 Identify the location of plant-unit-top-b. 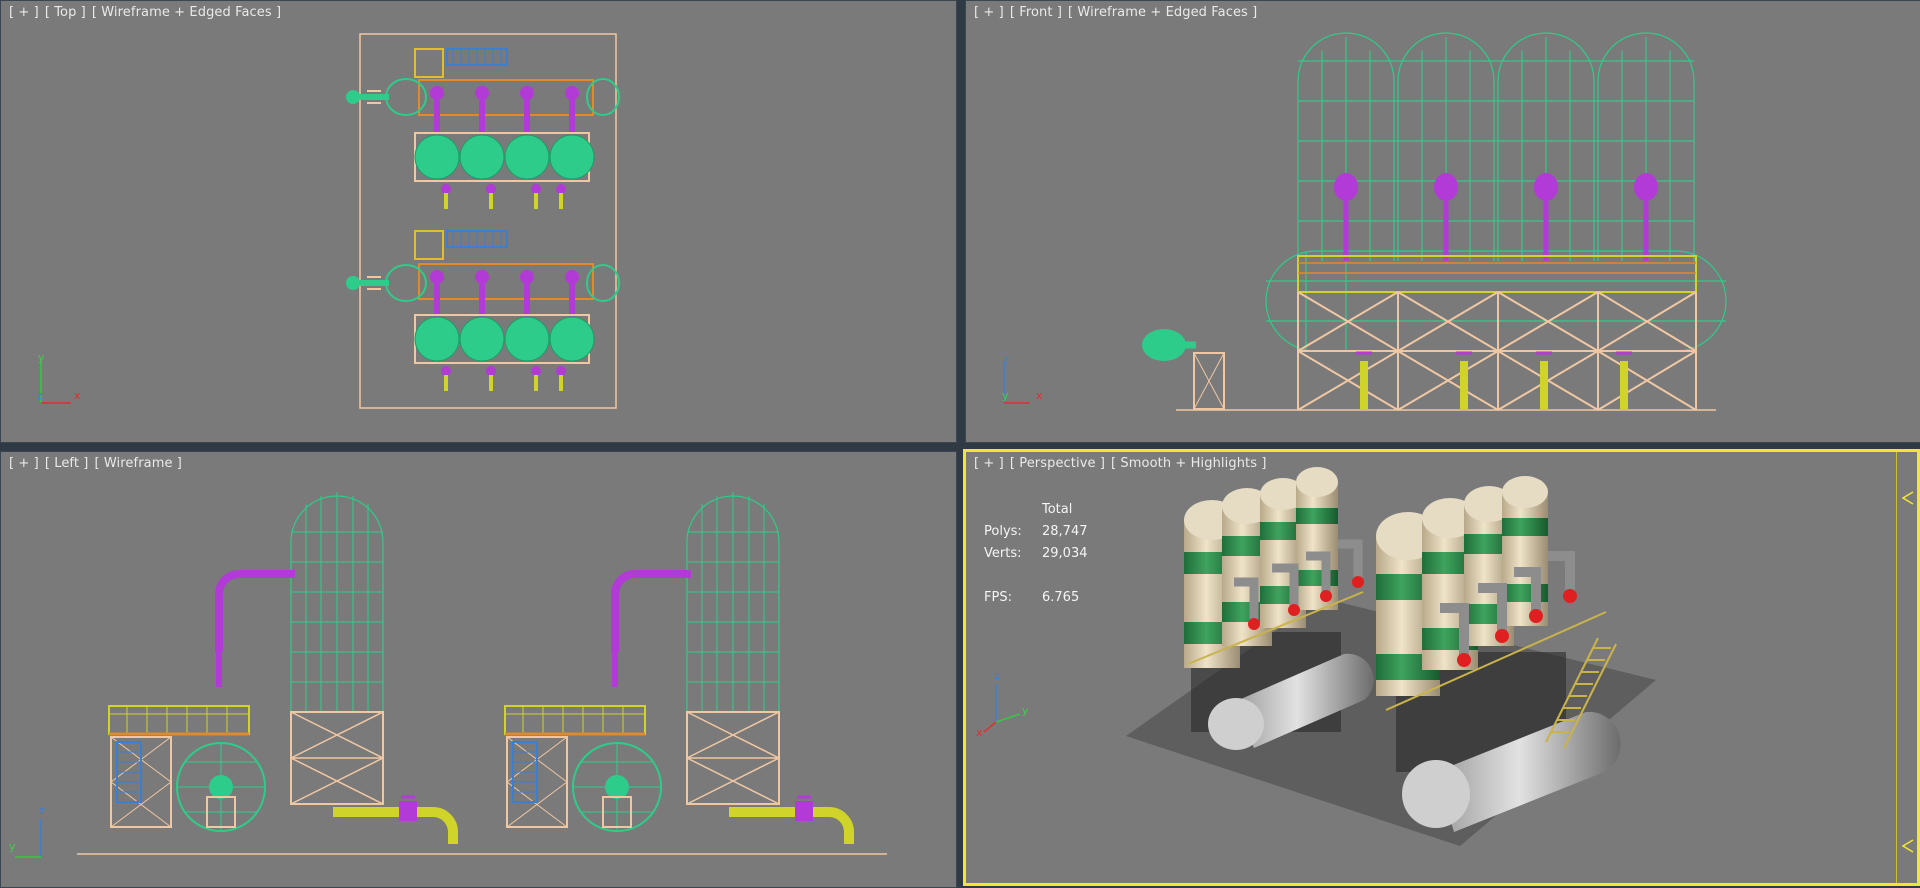
(483, 310).